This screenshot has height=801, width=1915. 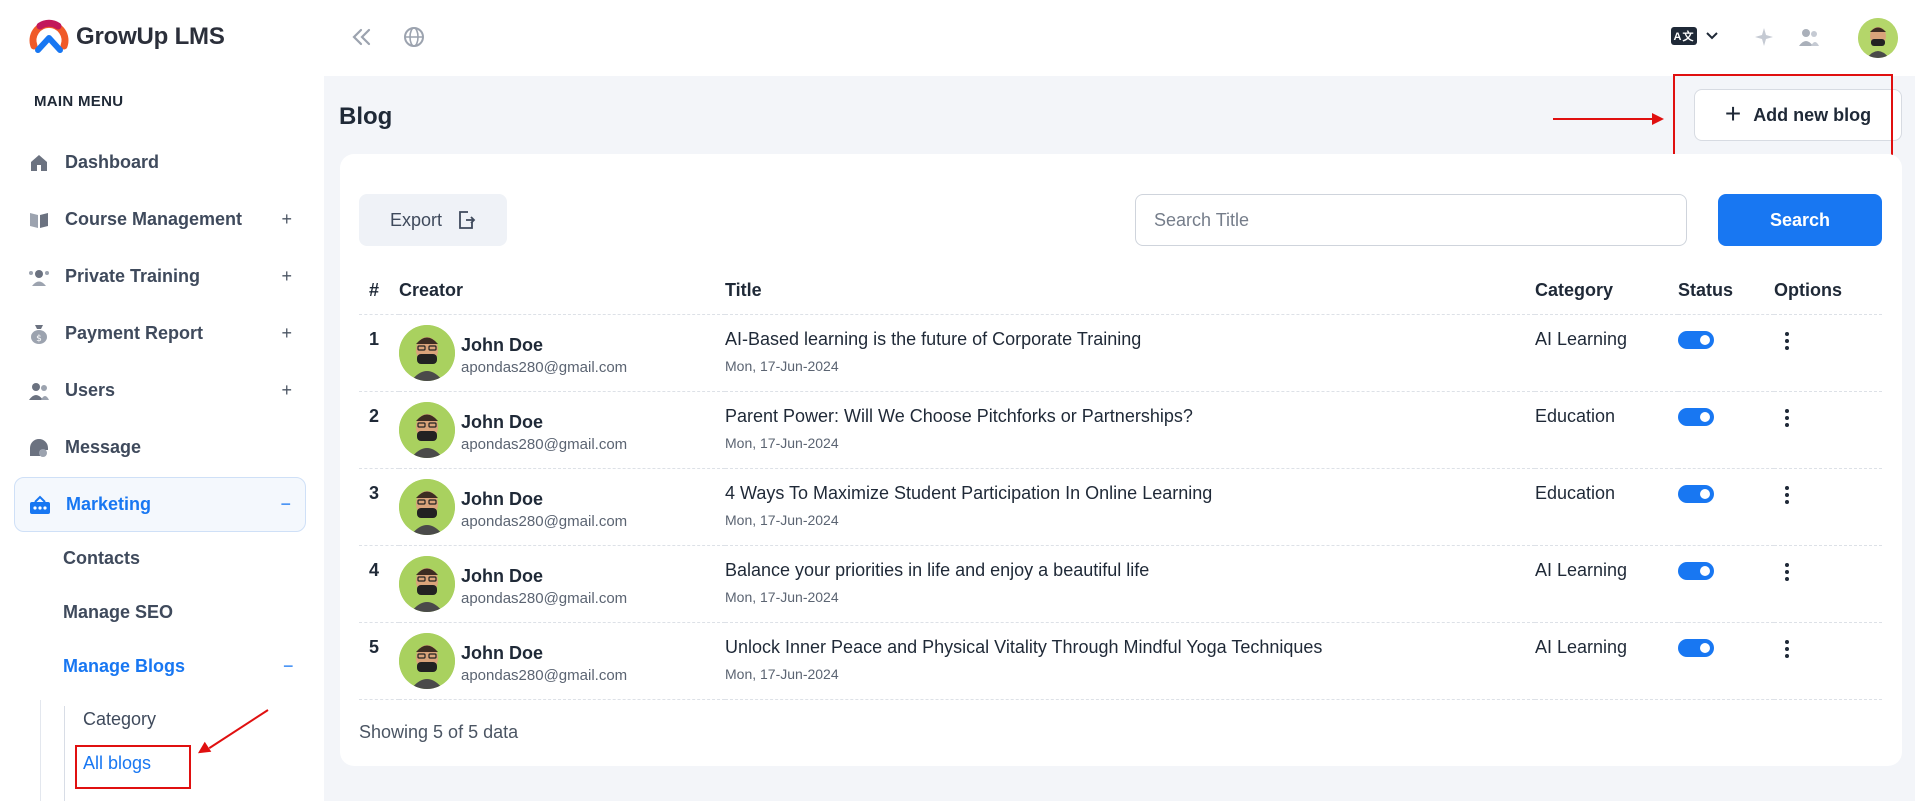 What do you see at coordinates (379, 292) in the screenshot?
I see `header-number: #` at bounding box center [379, 292].